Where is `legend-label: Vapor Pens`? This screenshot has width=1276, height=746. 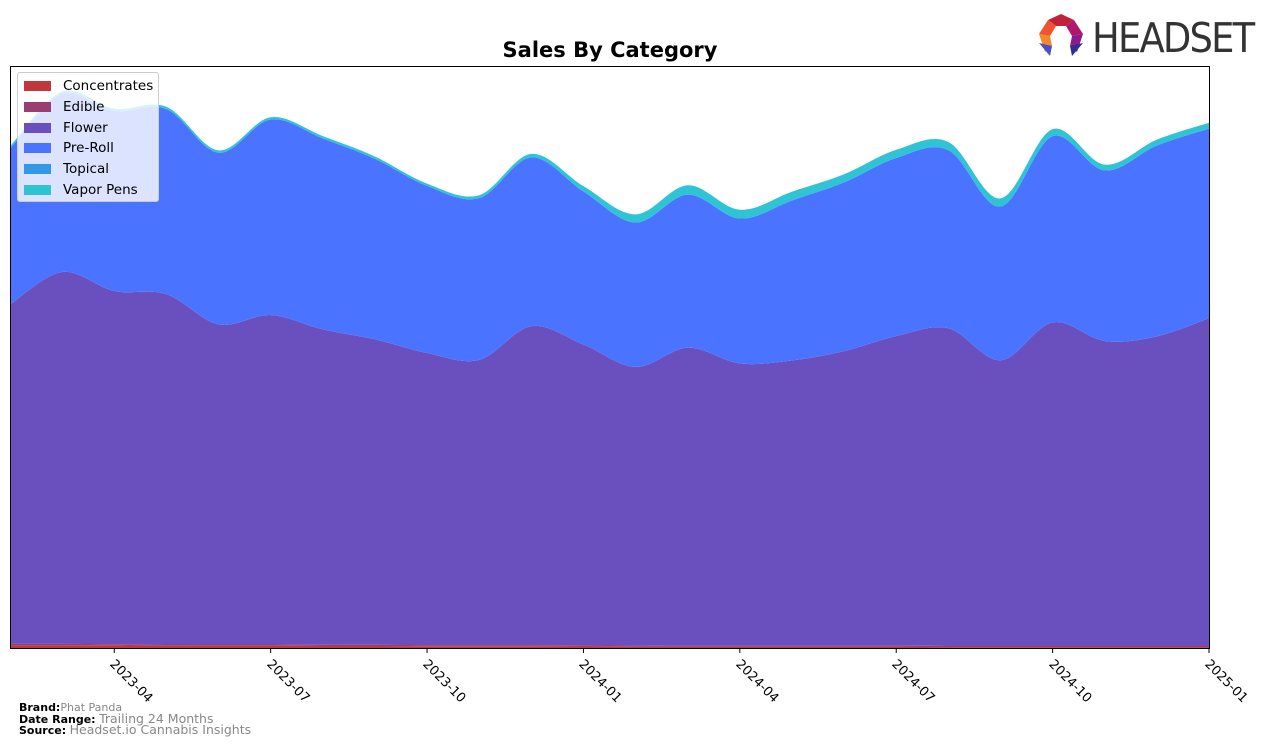 legend-label: Vapor Pens is located at coordinates (100, 190).